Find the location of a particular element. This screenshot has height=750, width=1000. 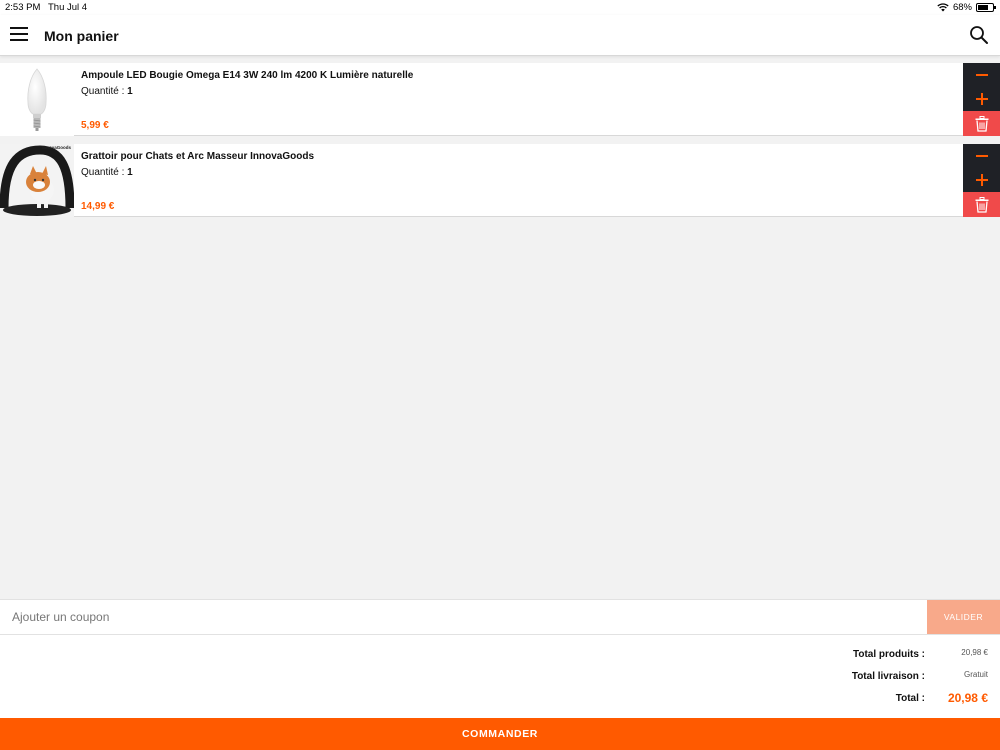

status-right: 68% is located at coordinates (966, 7).